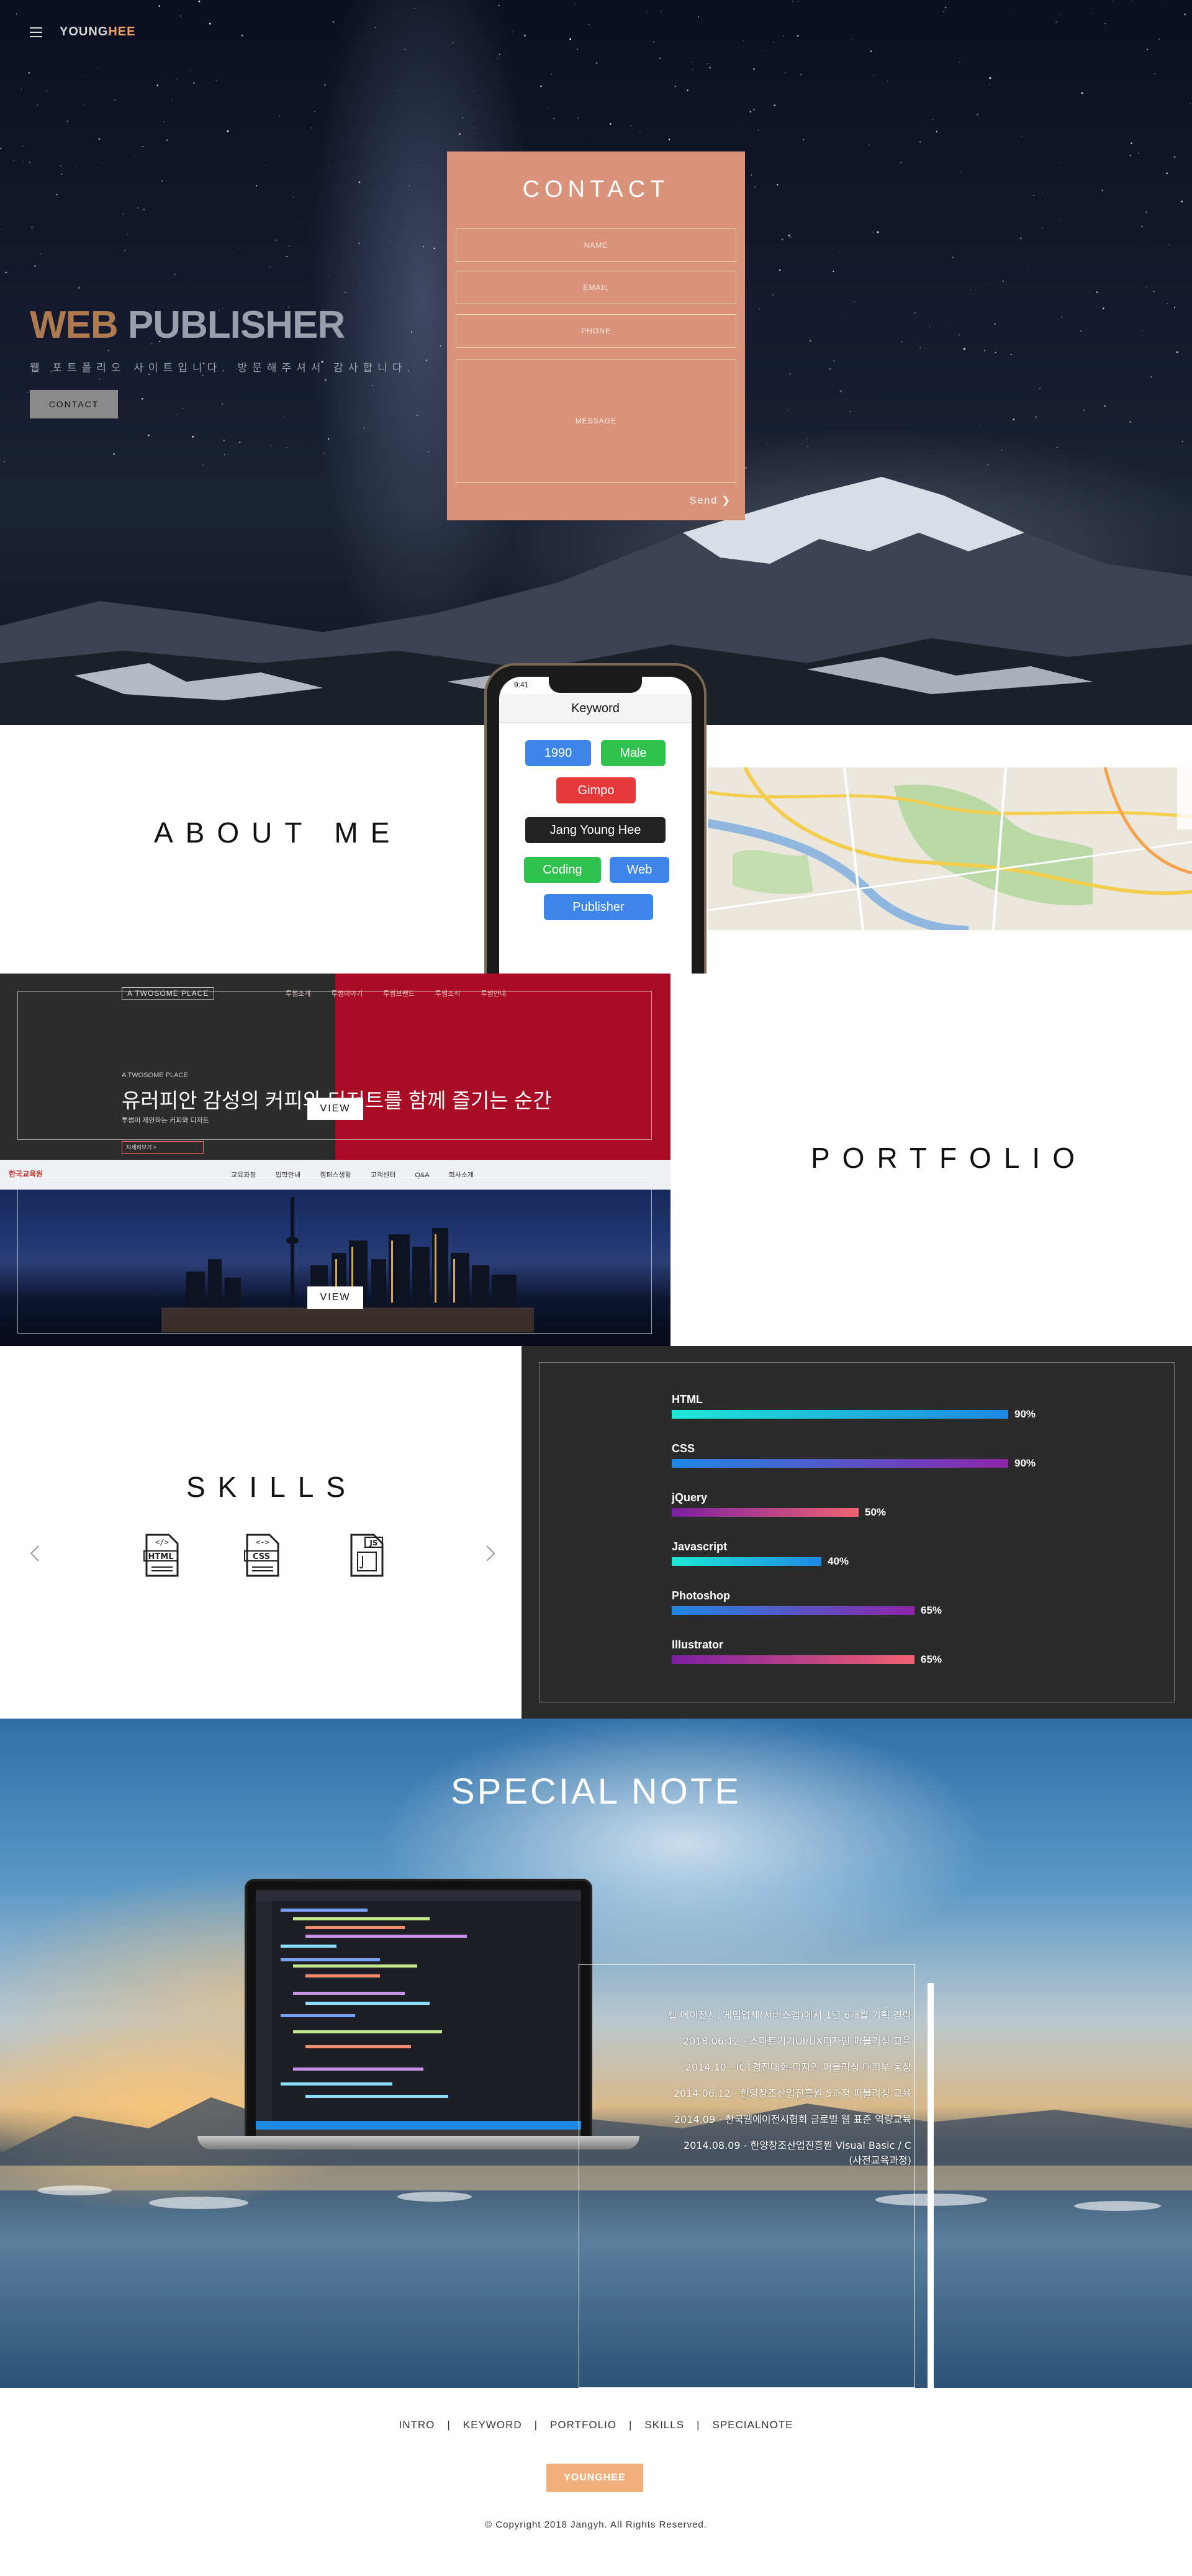 This screenshot has width=1192, height=2576. What do you see at coordinates (664, 2425) in the screenshot?
I see `footer-link-skills: SKILLS` at bounding box center [664, 2425].